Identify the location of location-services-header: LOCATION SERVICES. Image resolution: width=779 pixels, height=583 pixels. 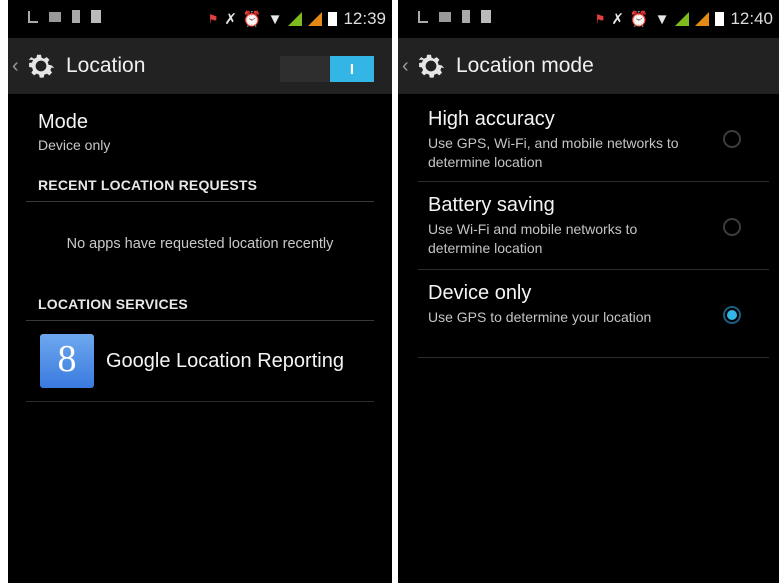
(200, 303).